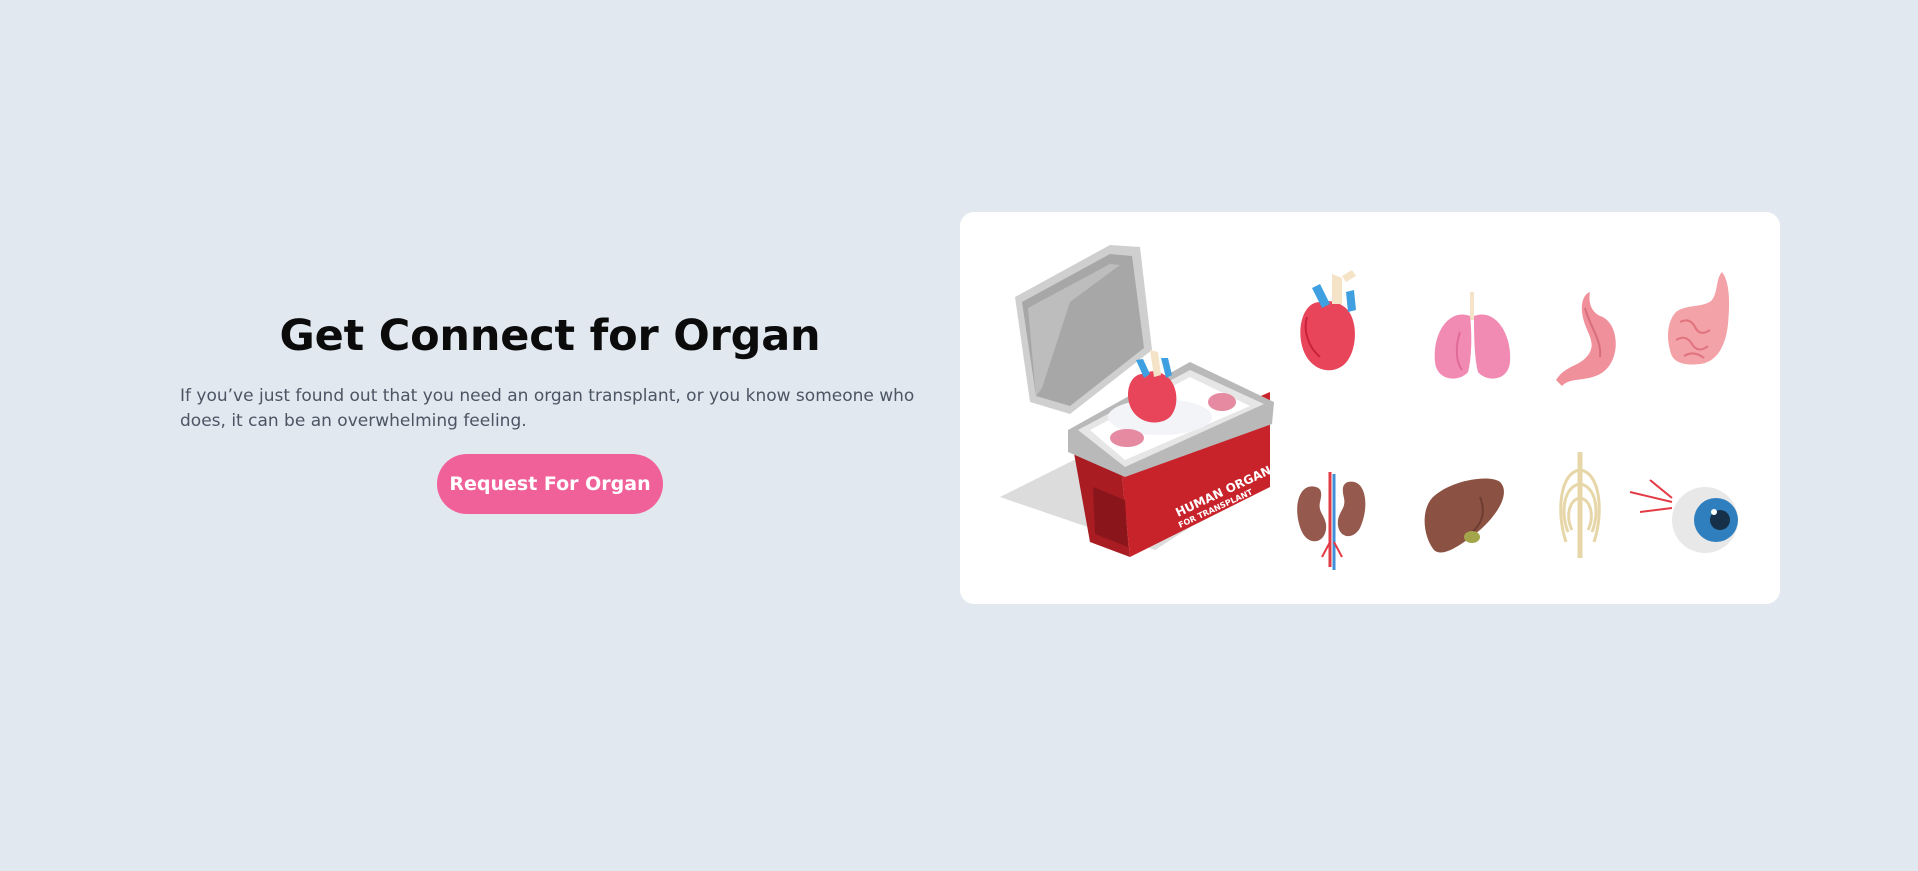 This screenshot has height=871, width=1918. Describe the element at coordinates (1683, 516) in the screenshot. I see `eye-icon` at that location.